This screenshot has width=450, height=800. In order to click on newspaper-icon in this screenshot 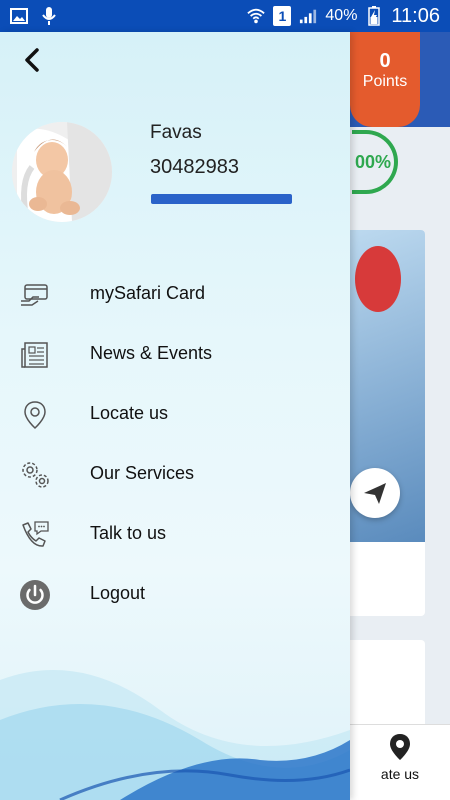, I will do `click(35, 355)`.